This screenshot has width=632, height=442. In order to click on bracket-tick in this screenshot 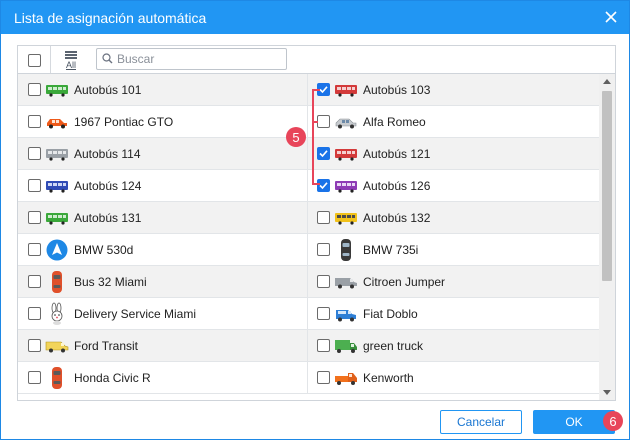, I will do `click(315, 122)`.